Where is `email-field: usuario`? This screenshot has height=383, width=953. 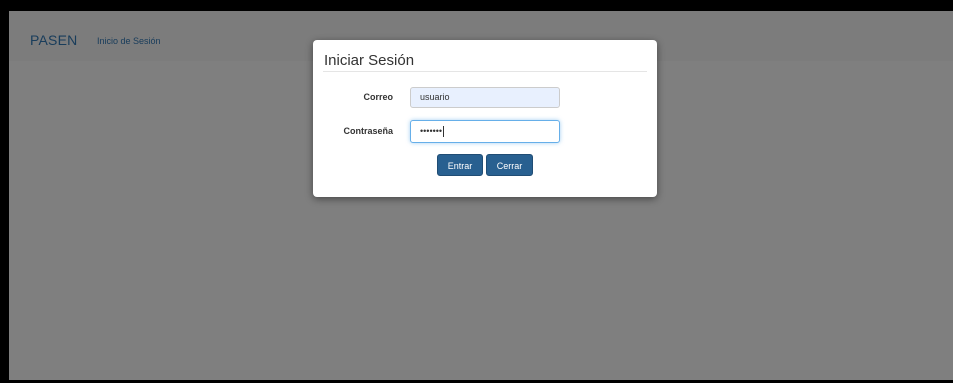
email-field: usuario is located at coordinates (485, 97).